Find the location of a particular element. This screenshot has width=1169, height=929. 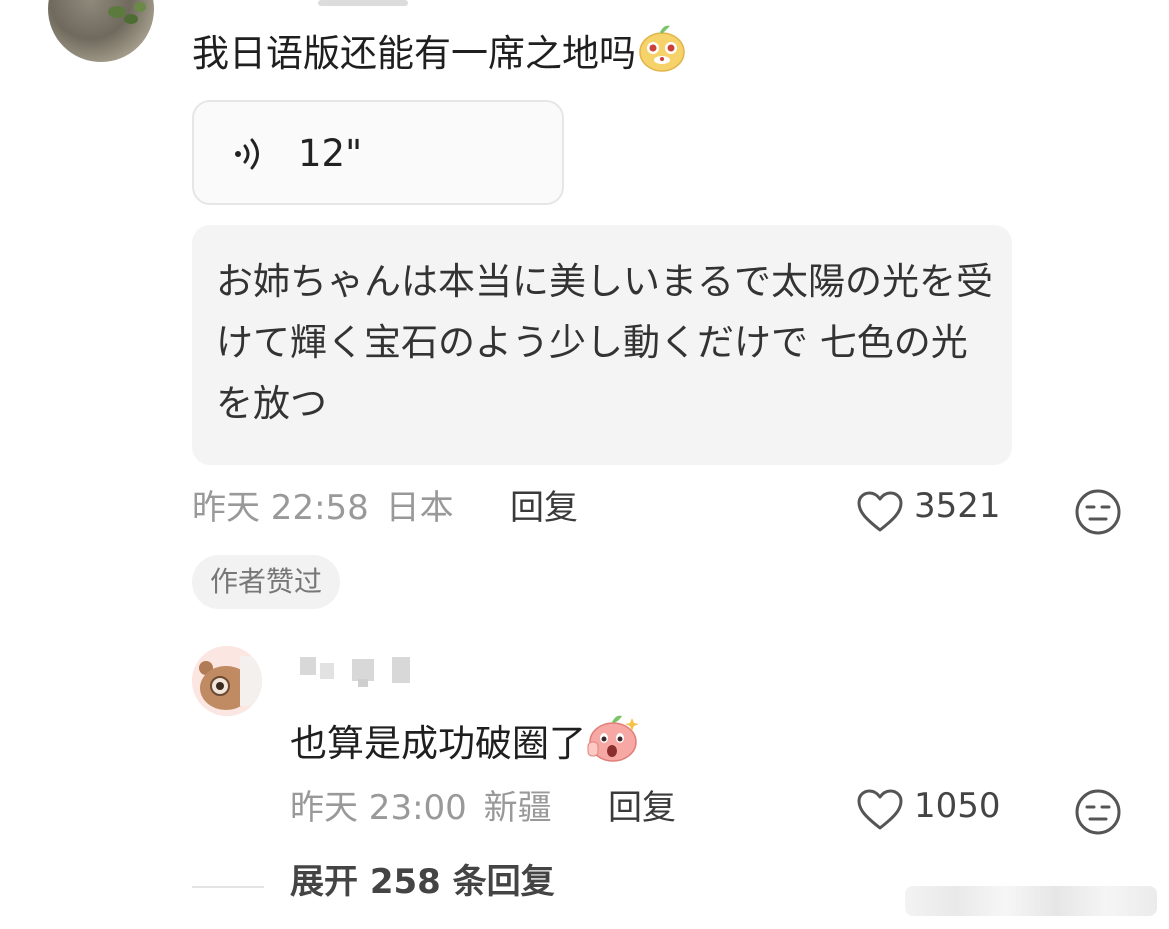

reply-avatar is located at coordinates (227, 681).